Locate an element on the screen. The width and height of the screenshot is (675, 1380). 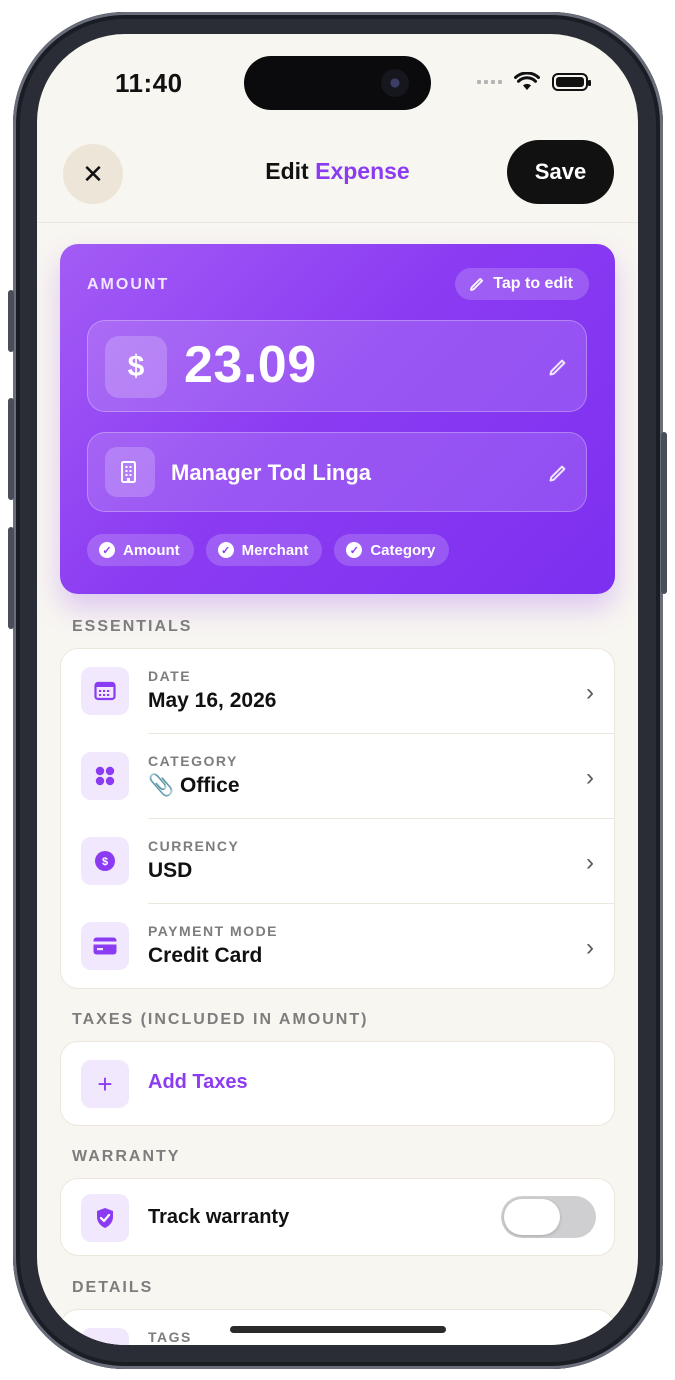
chip-amount: ✓ Amount is located at coordinates (140, 550).